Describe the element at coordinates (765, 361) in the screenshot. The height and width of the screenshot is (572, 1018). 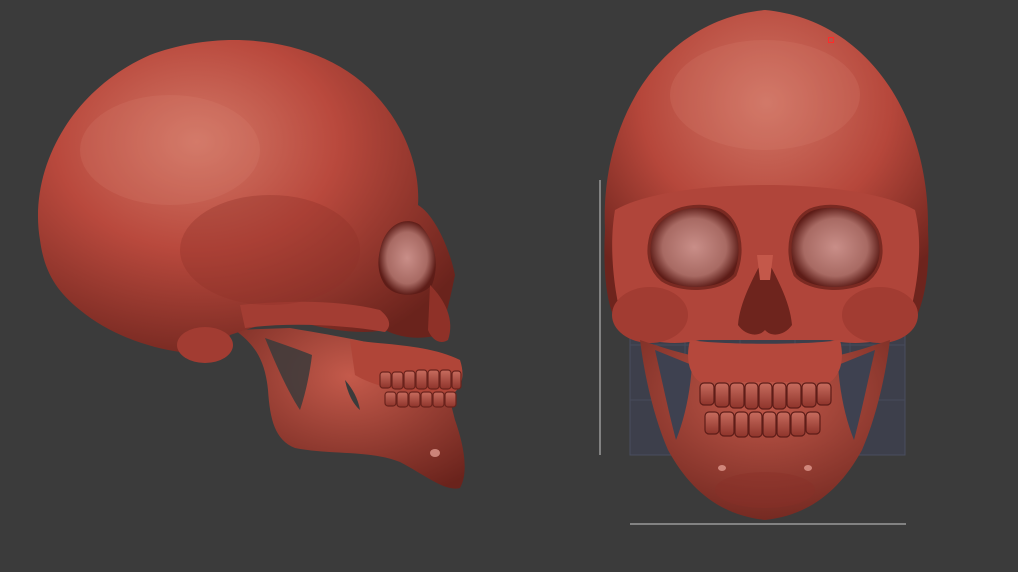
I see `front-maxilla` at that location.